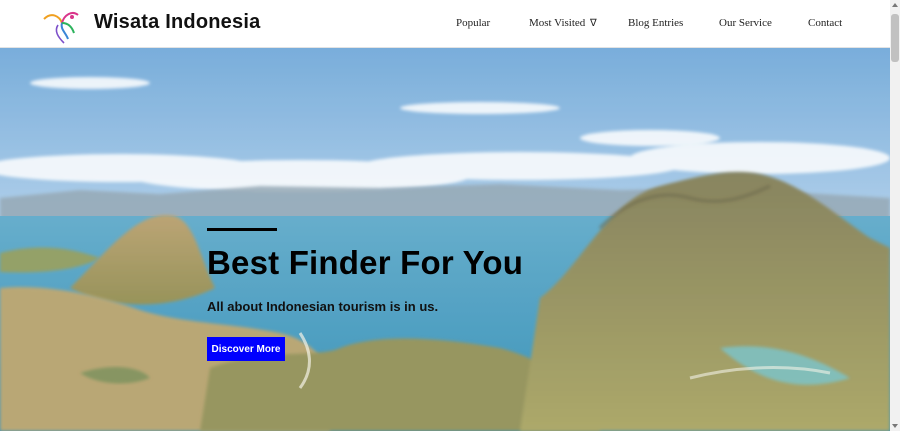  I want to click on scroll-up-arrow-icon, so click(895, 5).